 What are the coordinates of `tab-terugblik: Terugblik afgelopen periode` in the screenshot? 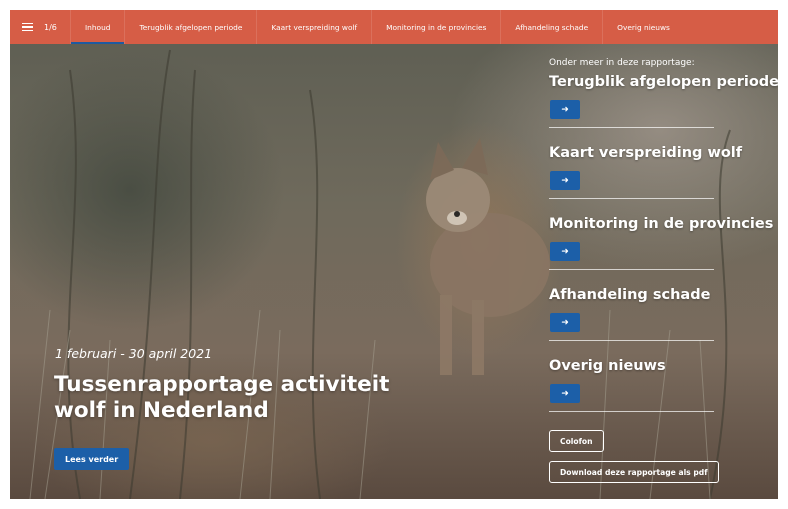 It's located at (190, 27).